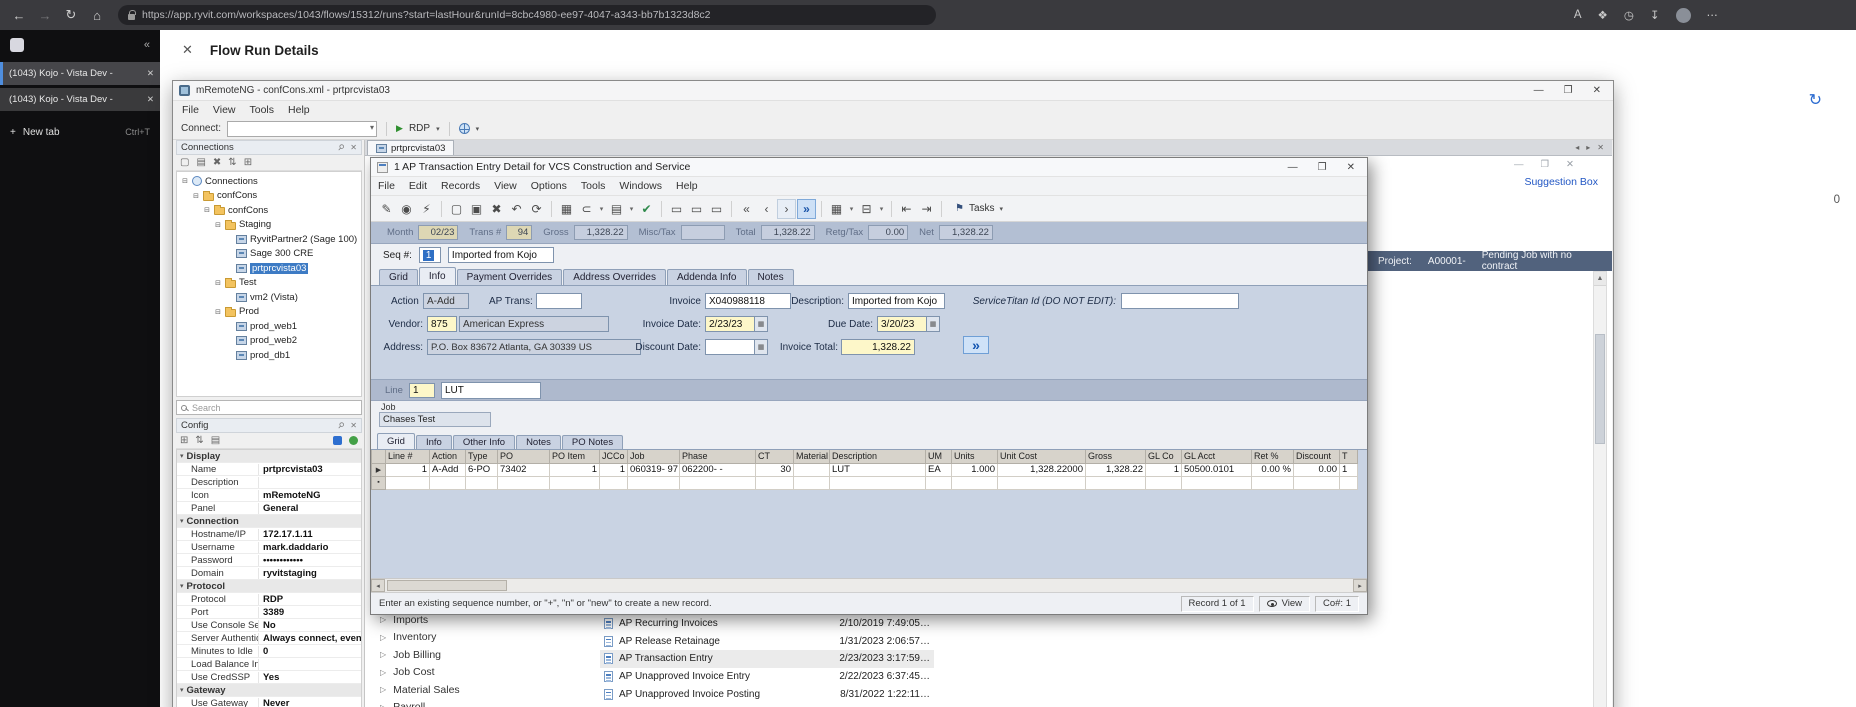  Describe the element at coordinates (269, 677) in the screenshot. I see `config-row: Use CredSSP Yes` at that location.